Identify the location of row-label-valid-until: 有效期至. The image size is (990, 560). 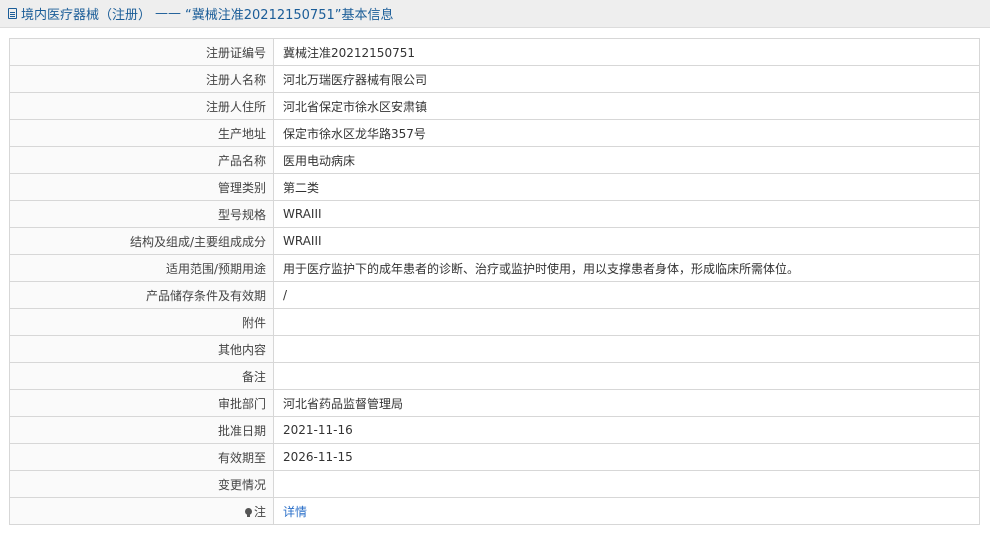
(141, 457).